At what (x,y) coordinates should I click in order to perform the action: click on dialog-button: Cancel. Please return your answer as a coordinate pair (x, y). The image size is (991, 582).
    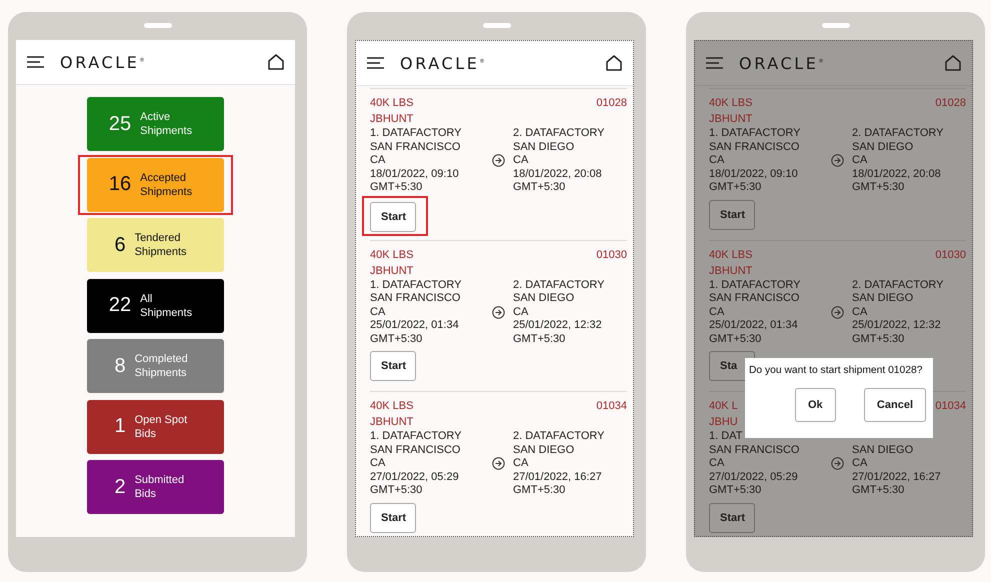
    Looking at the image, I should click on (895, 405).